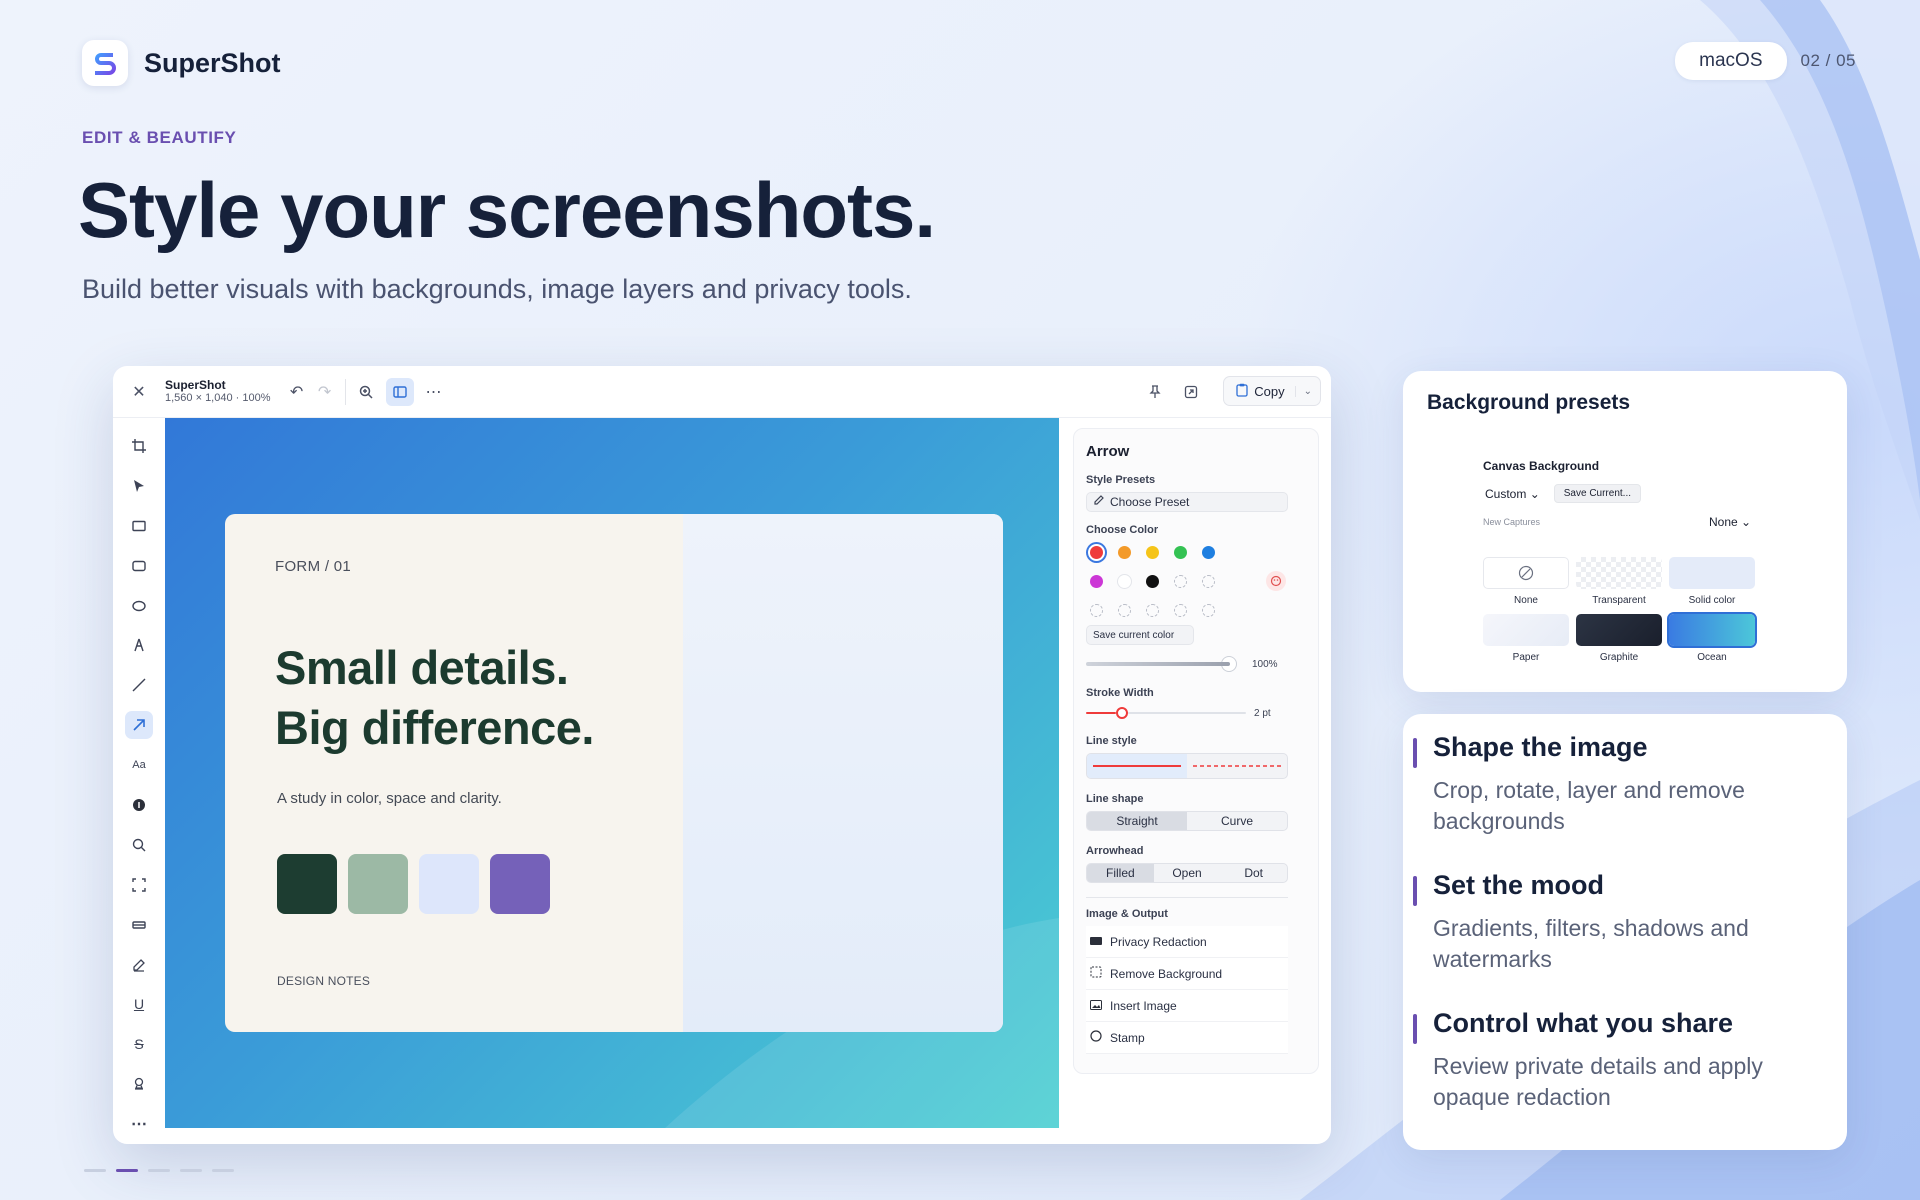  I want to click on mockup-card-subtitle: A study in color, space and clarity., so click(389, 798).